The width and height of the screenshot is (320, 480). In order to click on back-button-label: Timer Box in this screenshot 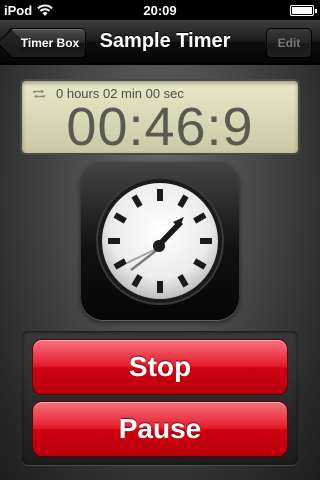, I will do `click(50, 43)`.